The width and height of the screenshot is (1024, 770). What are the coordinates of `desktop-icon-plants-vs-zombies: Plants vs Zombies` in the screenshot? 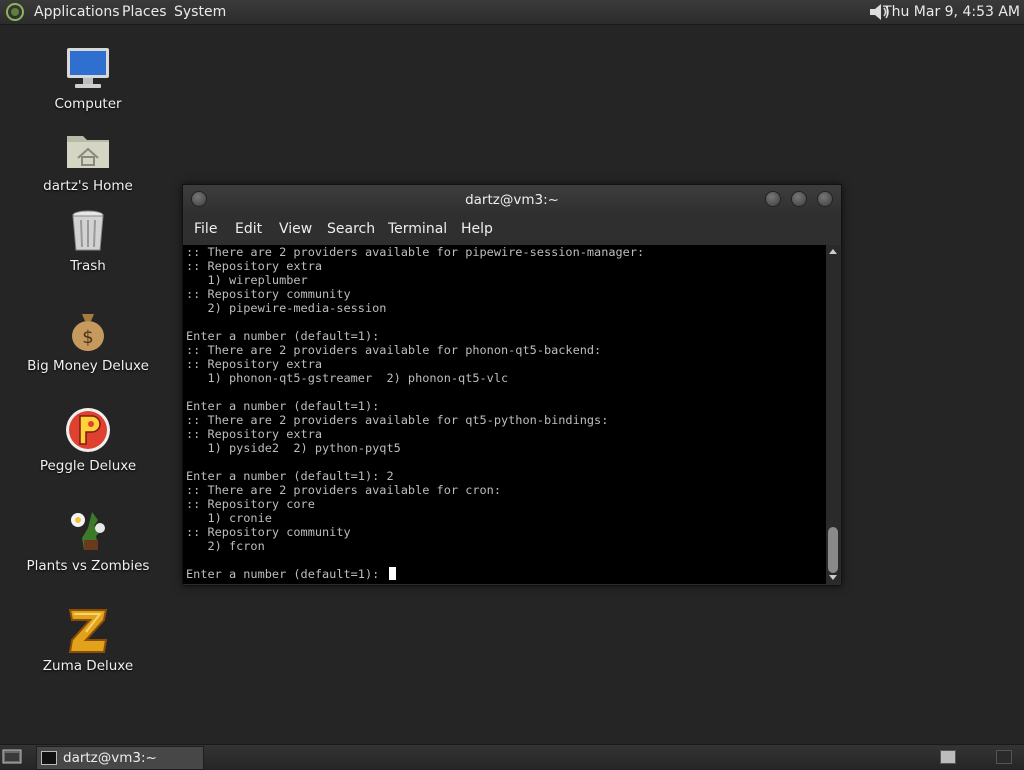 It's located at (88, 540).